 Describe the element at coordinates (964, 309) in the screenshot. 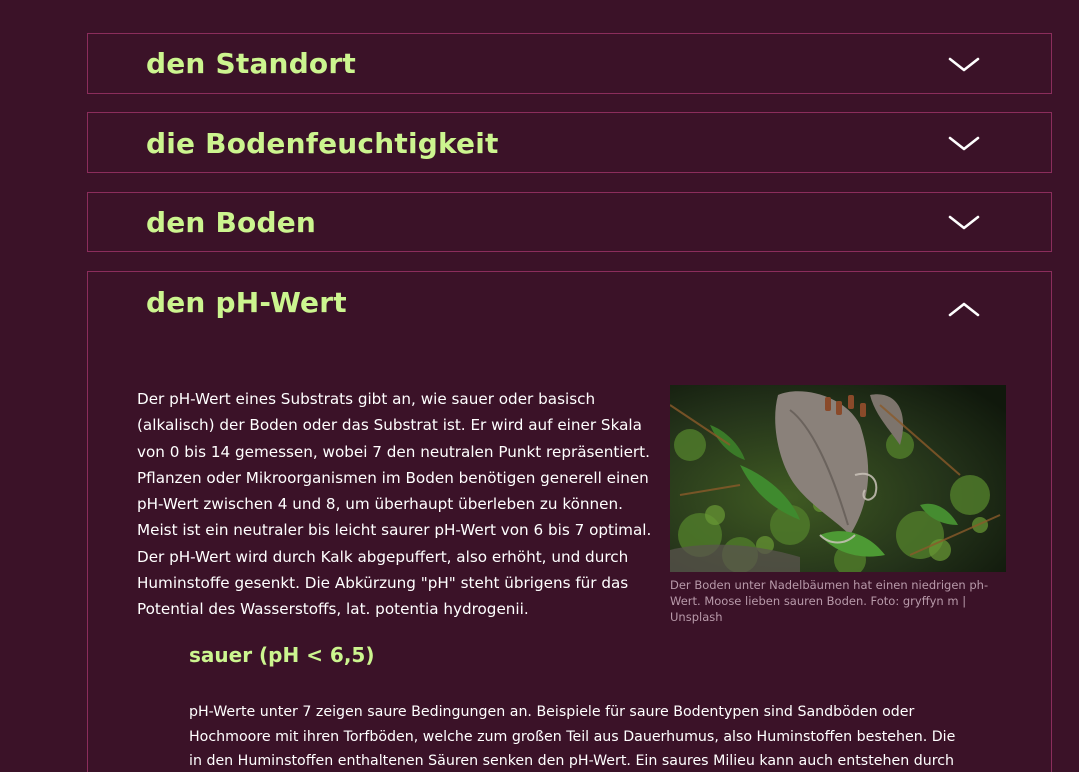

I see `chevron-up-icon` at that location.